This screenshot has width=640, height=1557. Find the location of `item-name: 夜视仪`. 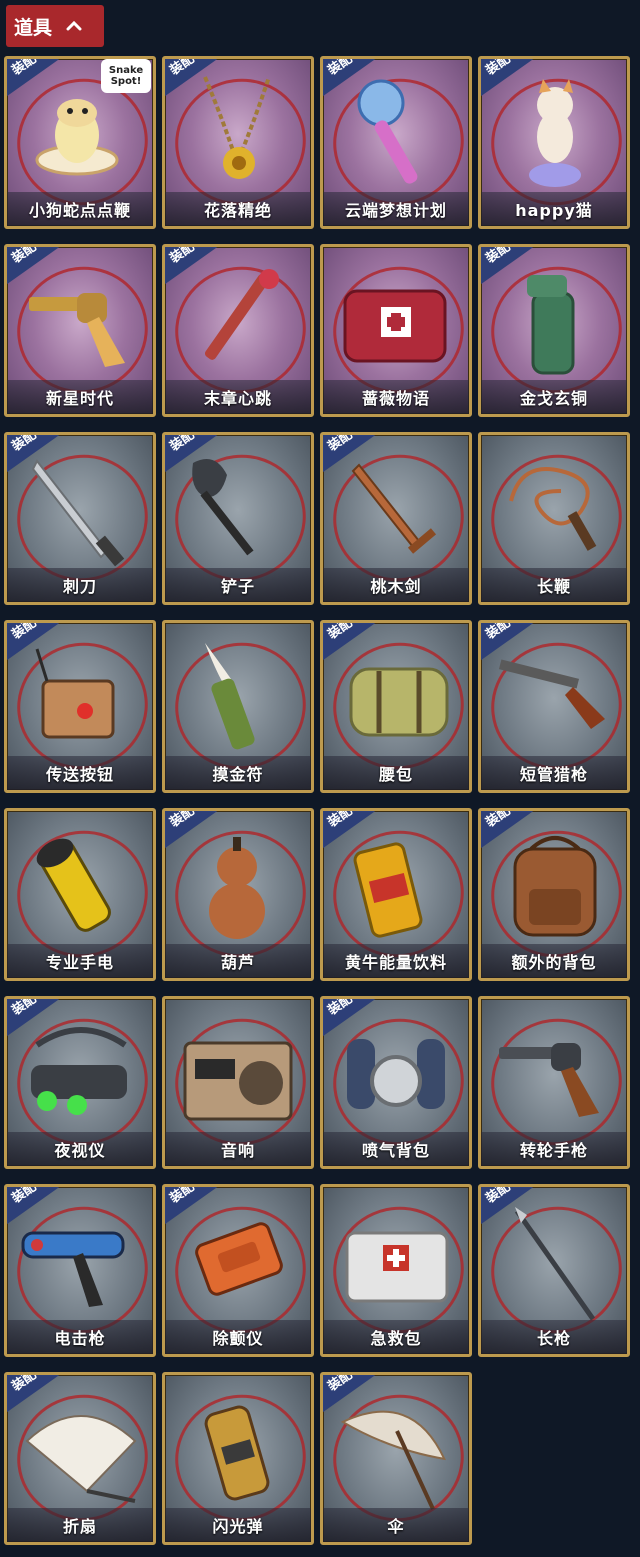

item-name: 夜视仪 is located at coordinates (80, 1150).